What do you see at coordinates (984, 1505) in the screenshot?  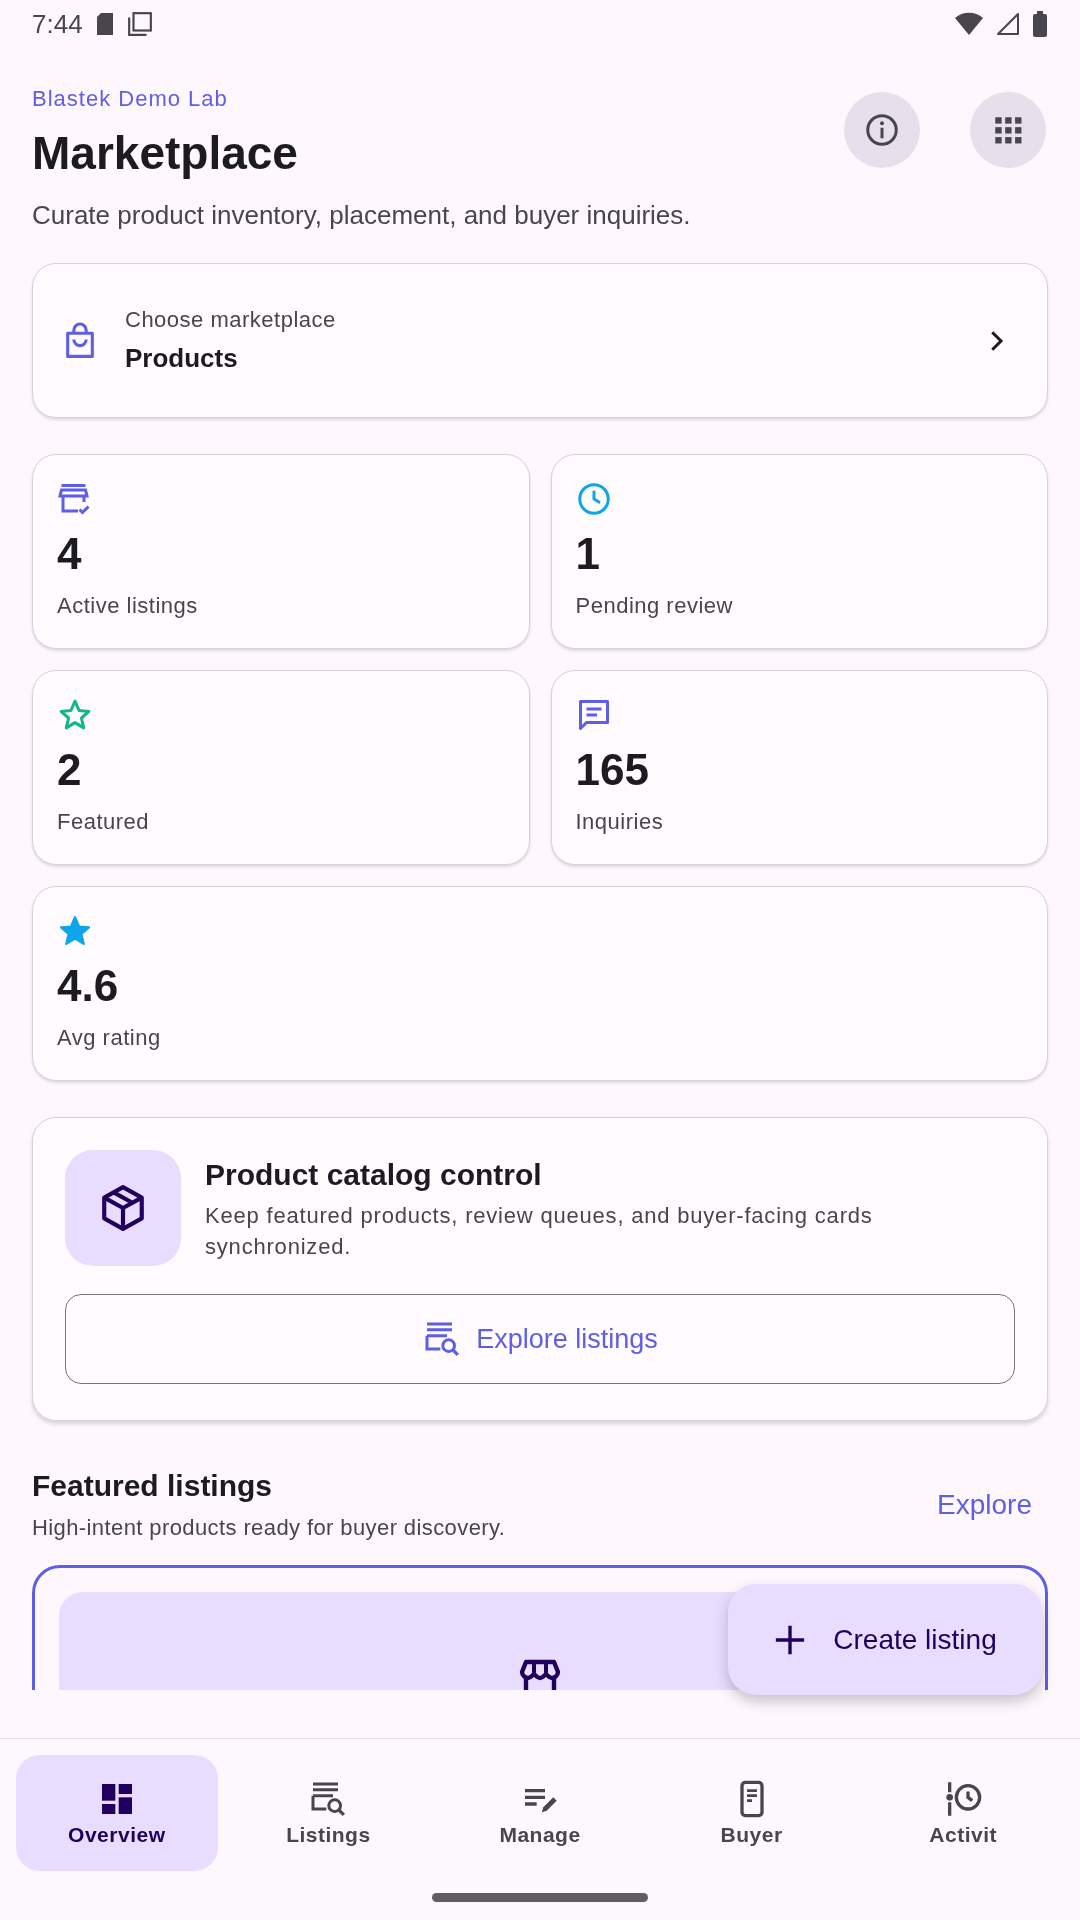 I see `explore-link: Explore` at bounding box center [984, 1505].